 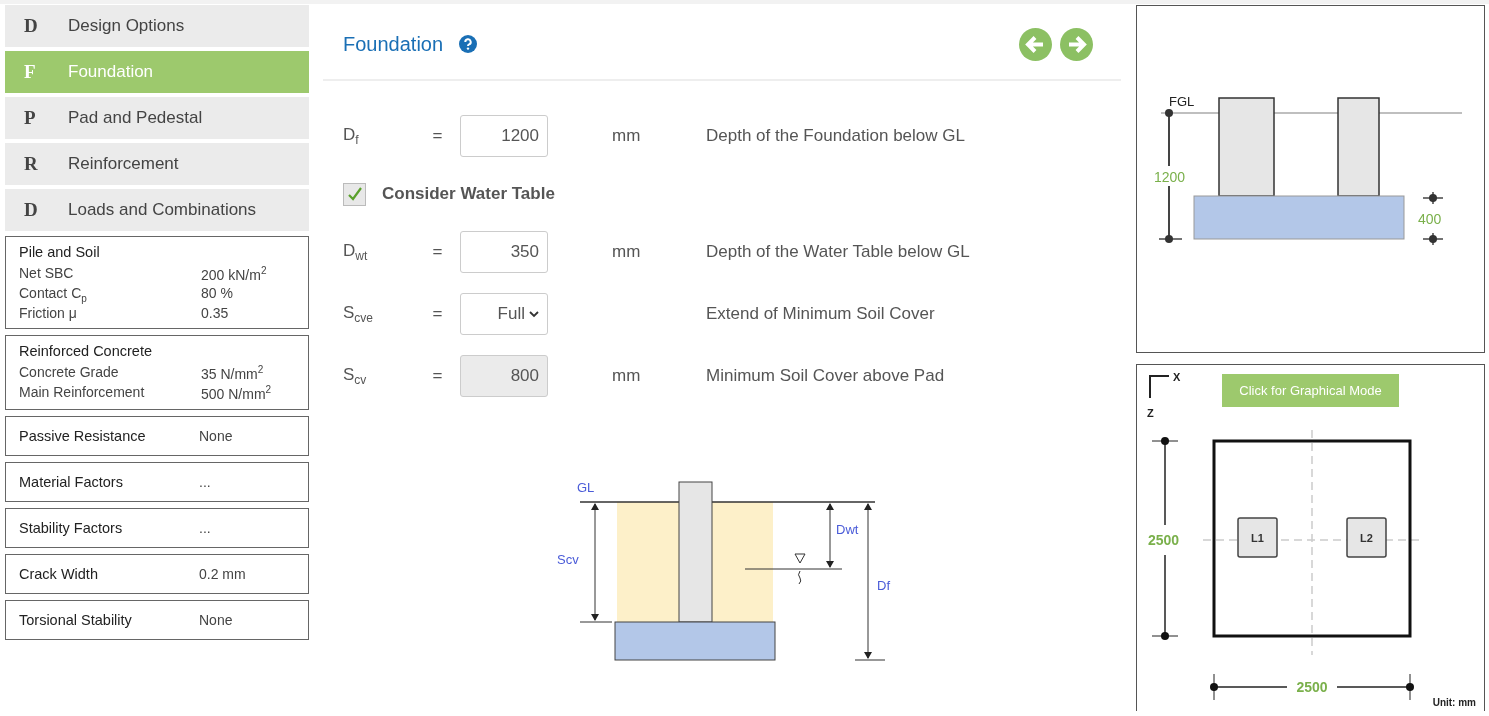 What do you see at coordinates (157, 210) in the screenshot?
I see `nav-item: D Loads and Combinations` at bounding box center [157, 210].